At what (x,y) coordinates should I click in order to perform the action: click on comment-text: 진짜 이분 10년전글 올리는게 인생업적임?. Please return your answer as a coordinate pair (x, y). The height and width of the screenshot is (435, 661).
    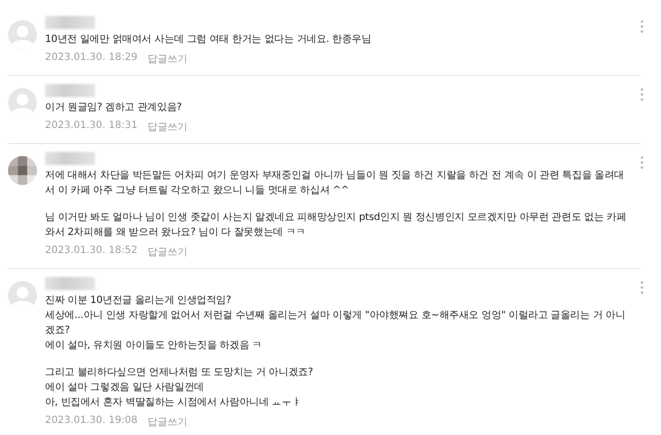
    Looking at the image, I should click on (138, 301).